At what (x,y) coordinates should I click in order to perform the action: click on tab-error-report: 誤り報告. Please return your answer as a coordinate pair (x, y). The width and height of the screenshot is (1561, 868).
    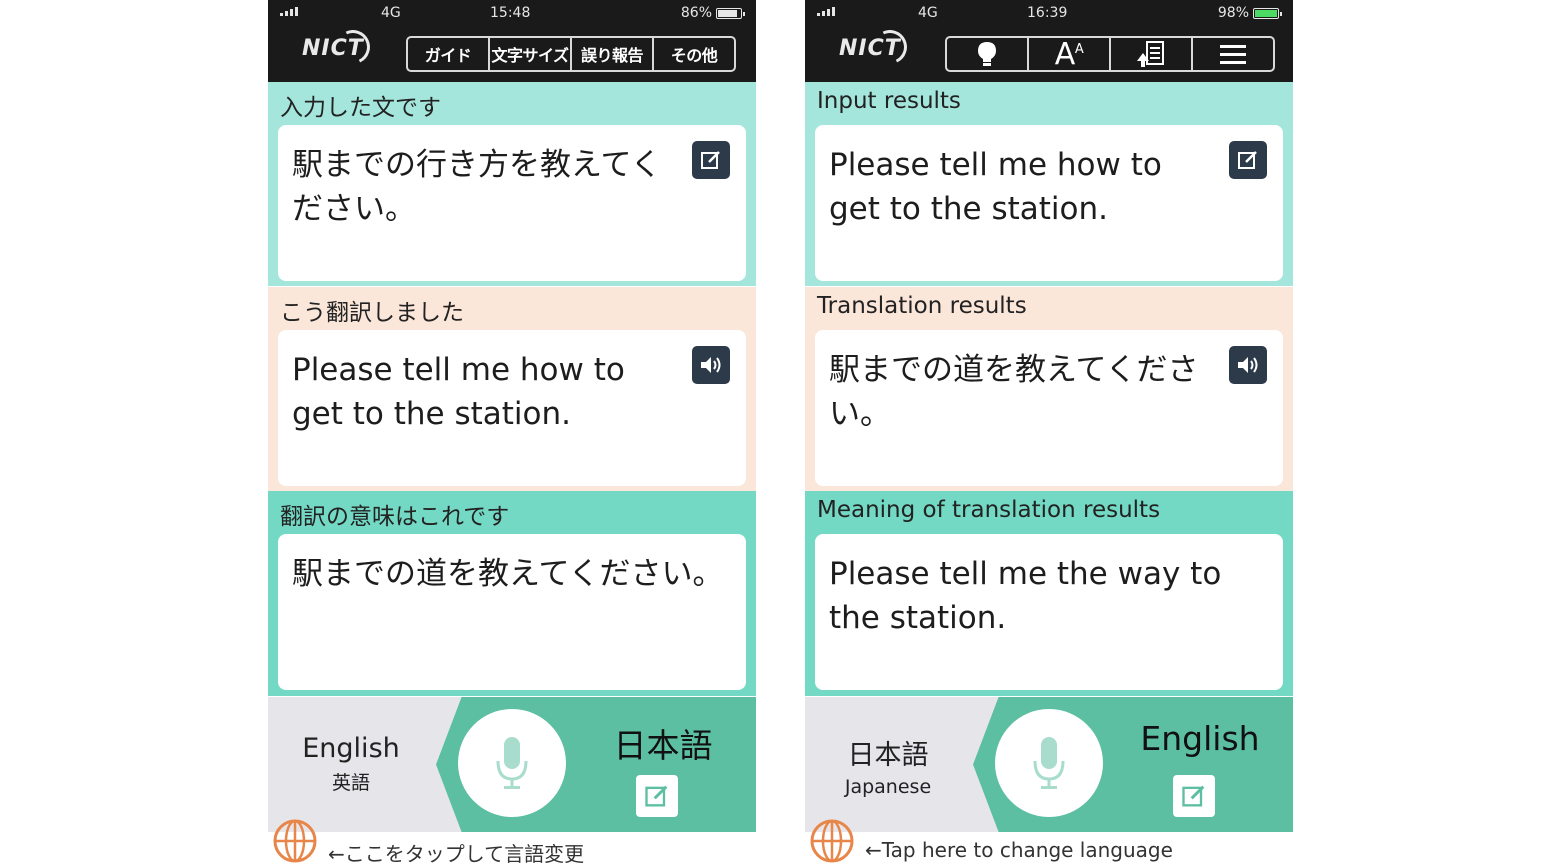
    Looking at the image, I should click on (613, 54).